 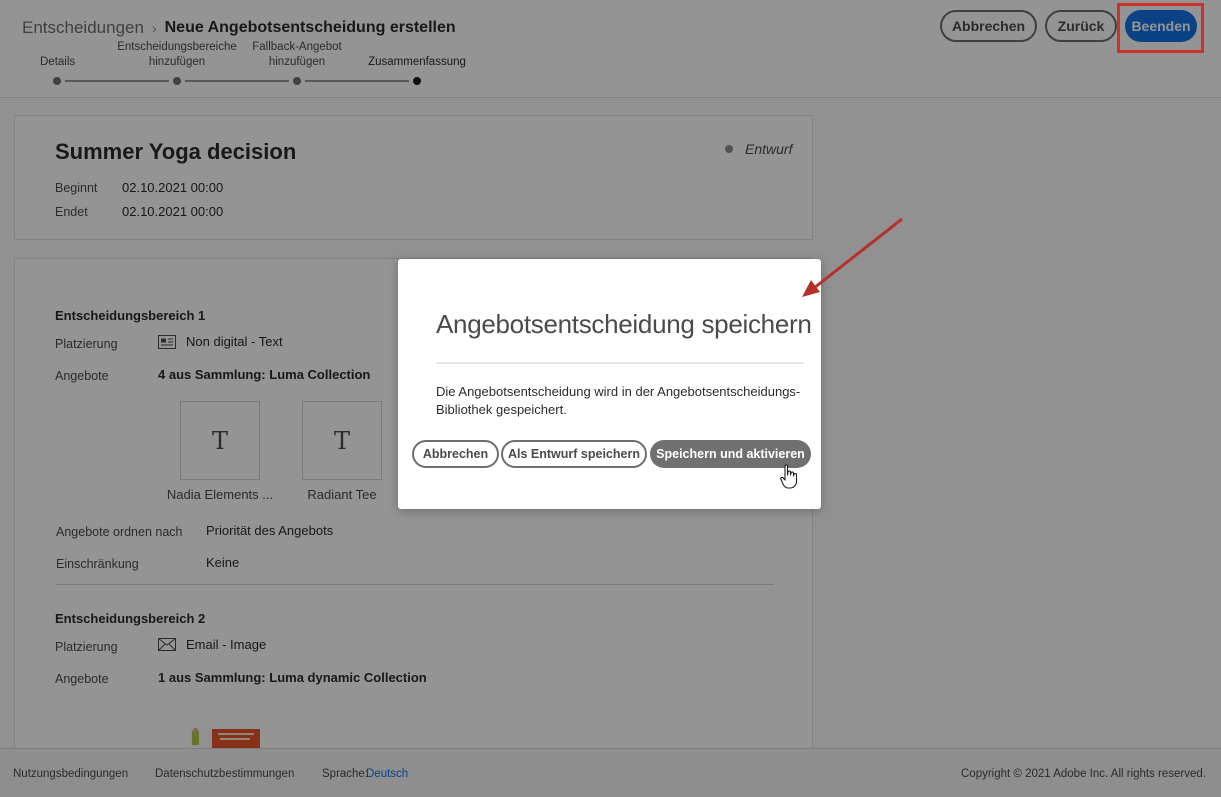 I want to click on dialog-cancel-button: Abbrechen, so click(x=455, y=454).